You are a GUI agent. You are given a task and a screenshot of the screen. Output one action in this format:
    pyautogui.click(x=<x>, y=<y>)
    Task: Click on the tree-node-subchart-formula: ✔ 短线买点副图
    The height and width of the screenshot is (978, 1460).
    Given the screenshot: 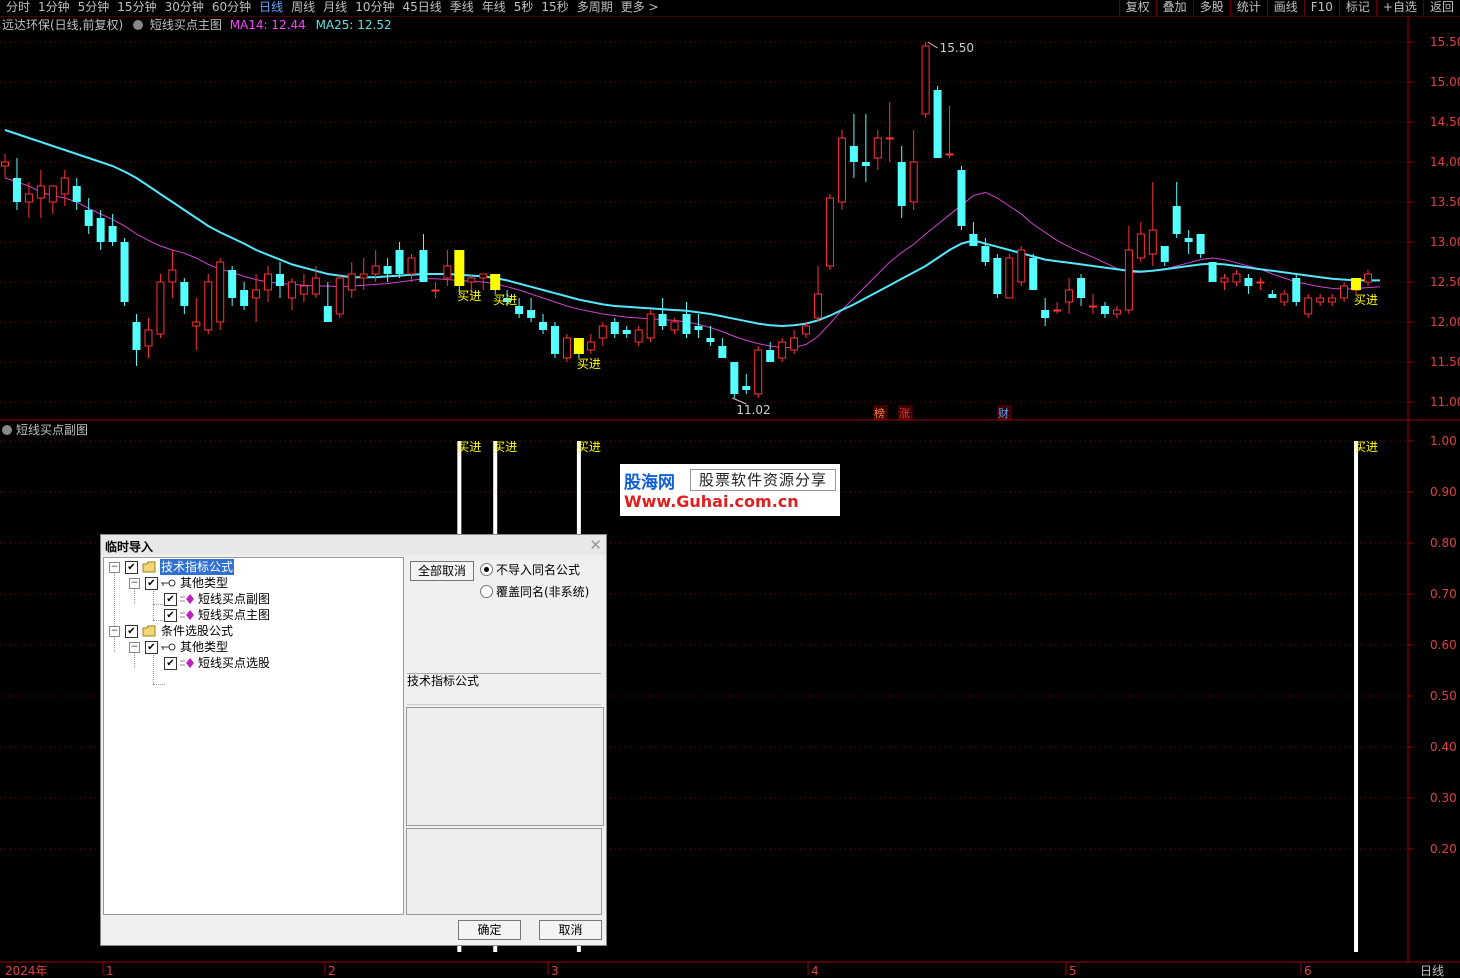 What is the action you would take?
    pyautogui.click(x=249, y=599)
    